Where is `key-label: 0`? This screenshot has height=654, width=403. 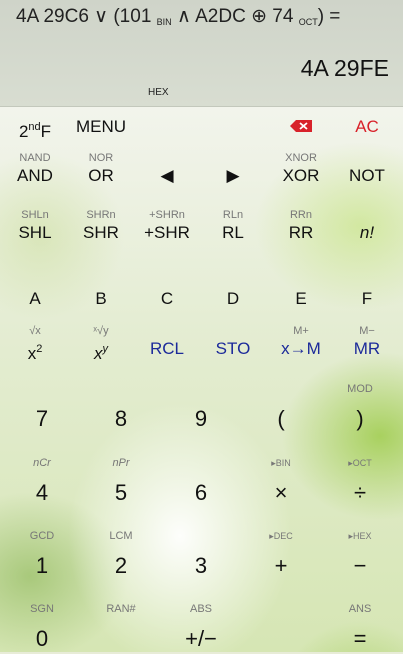
key-label: 0 is located at coordinates (42, 638).